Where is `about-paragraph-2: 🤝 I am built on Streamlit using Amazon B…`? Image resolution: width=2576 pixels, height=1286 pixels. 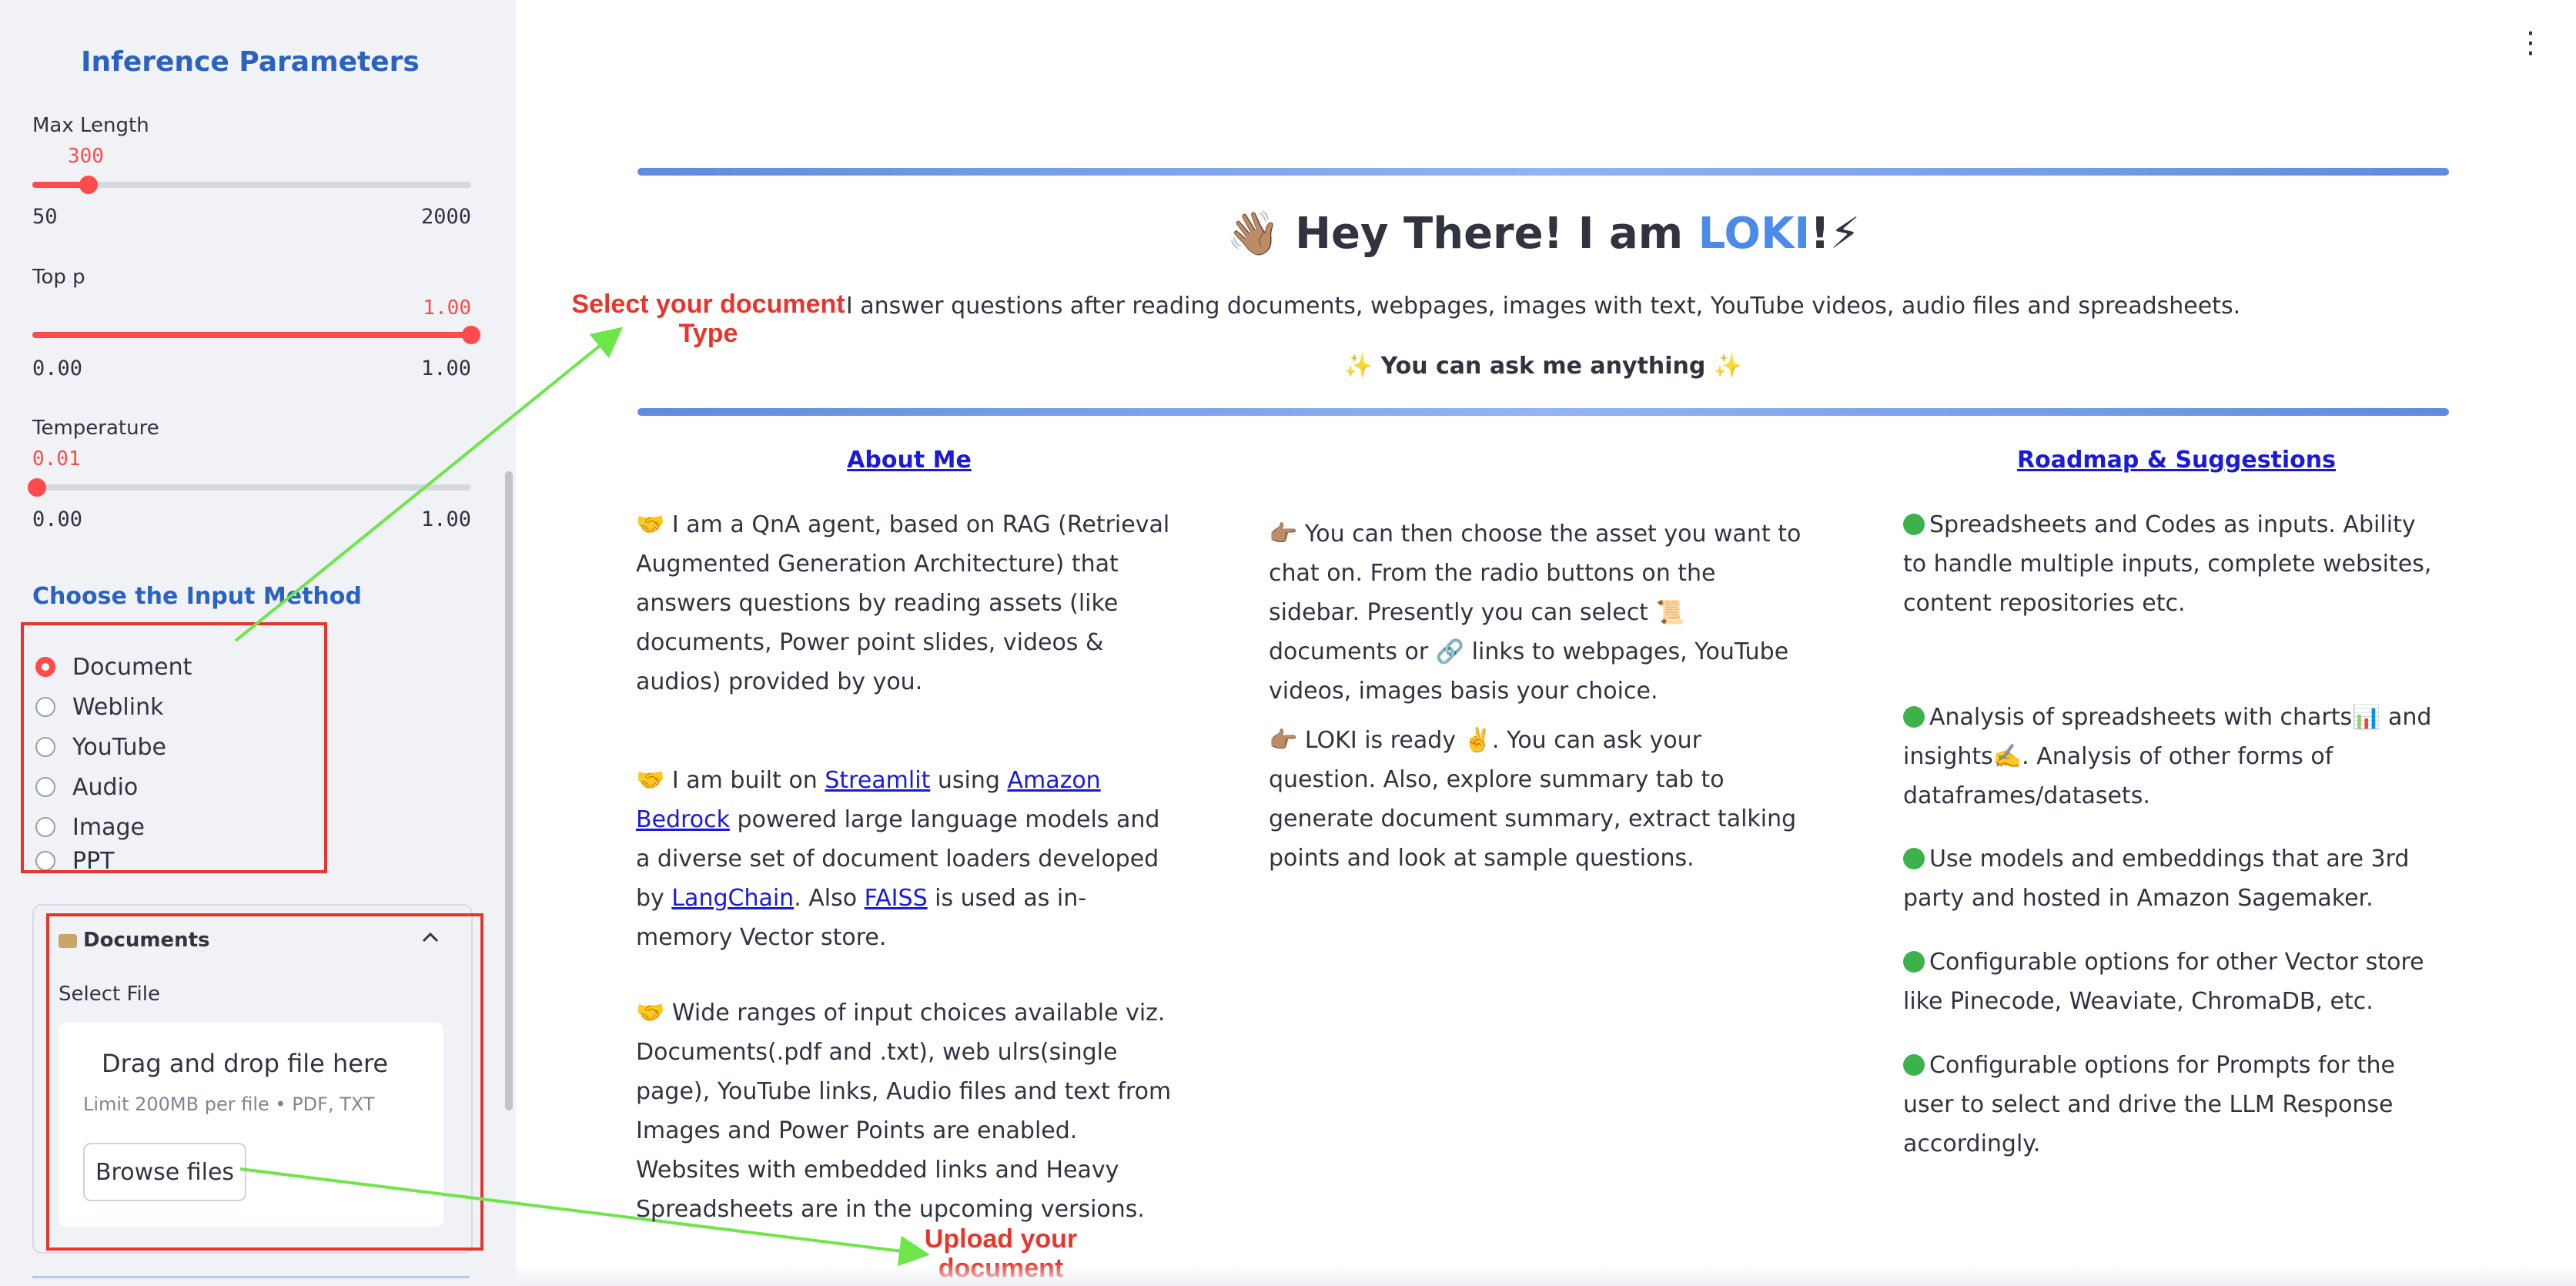 about-paragraph-2: 🤝 I am built on Streamlit using Amazon B… is located at coordinates (905, 859).